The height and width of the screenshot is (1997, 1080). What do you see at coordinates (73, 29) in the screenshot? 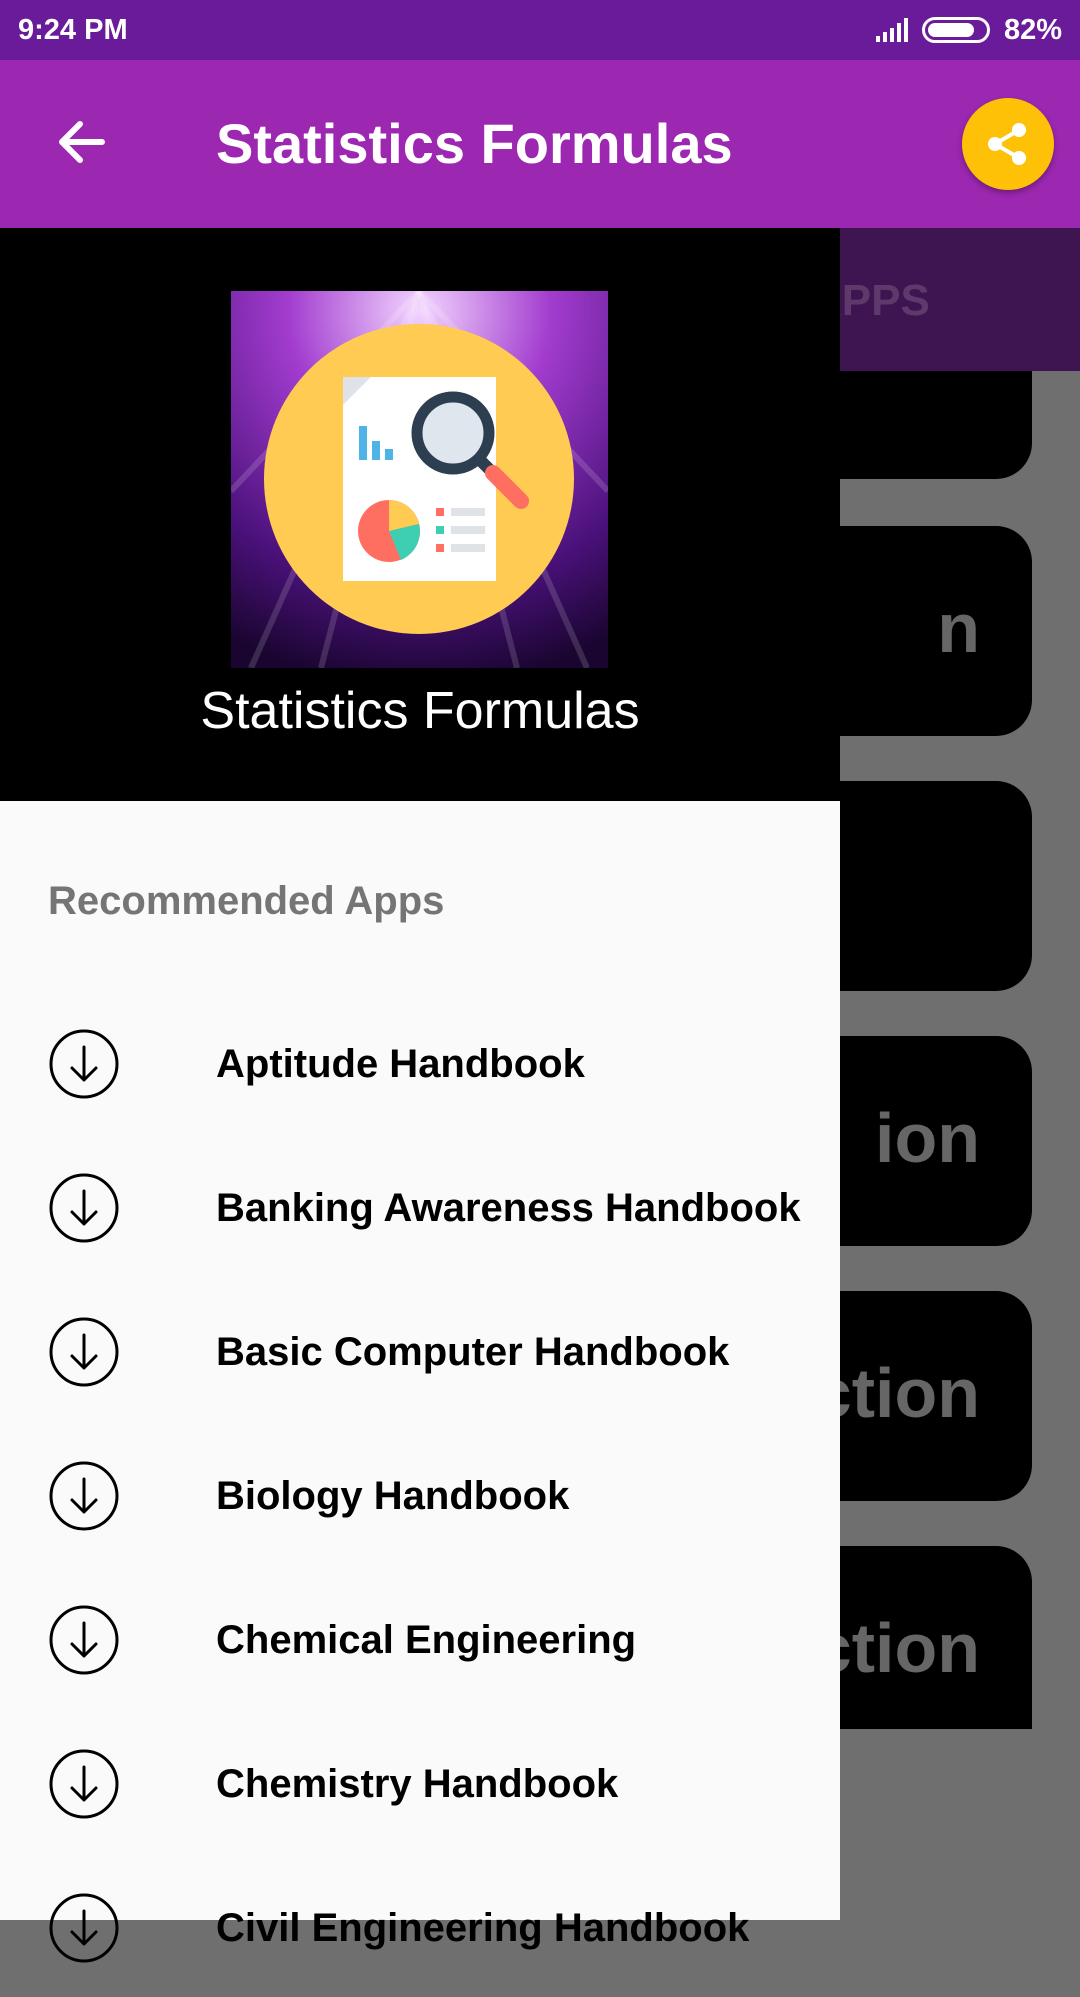
I see `status-time: 9:24 PM` at bounding box center [73, 29].